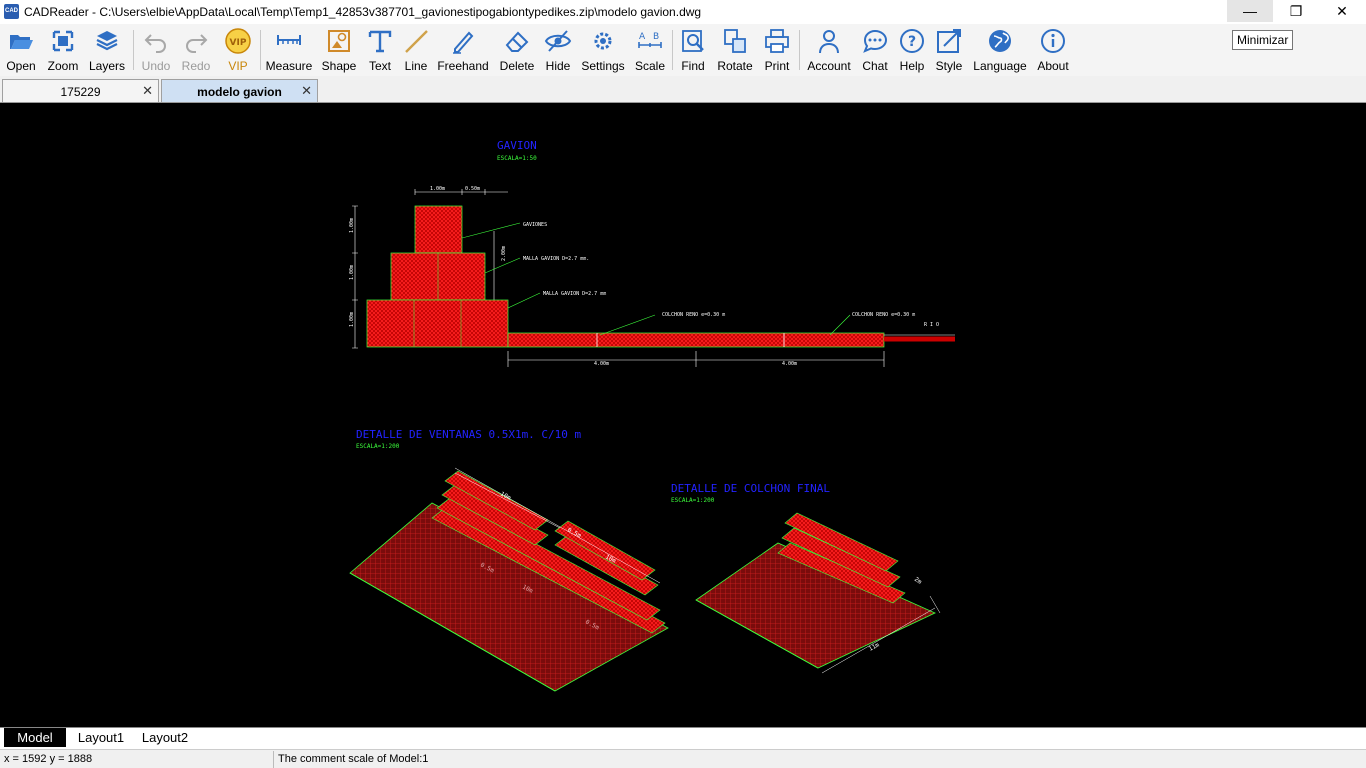 This screenshot has width=1366, height=768. I want to click on chat-button: Chat, so click(875, 50).